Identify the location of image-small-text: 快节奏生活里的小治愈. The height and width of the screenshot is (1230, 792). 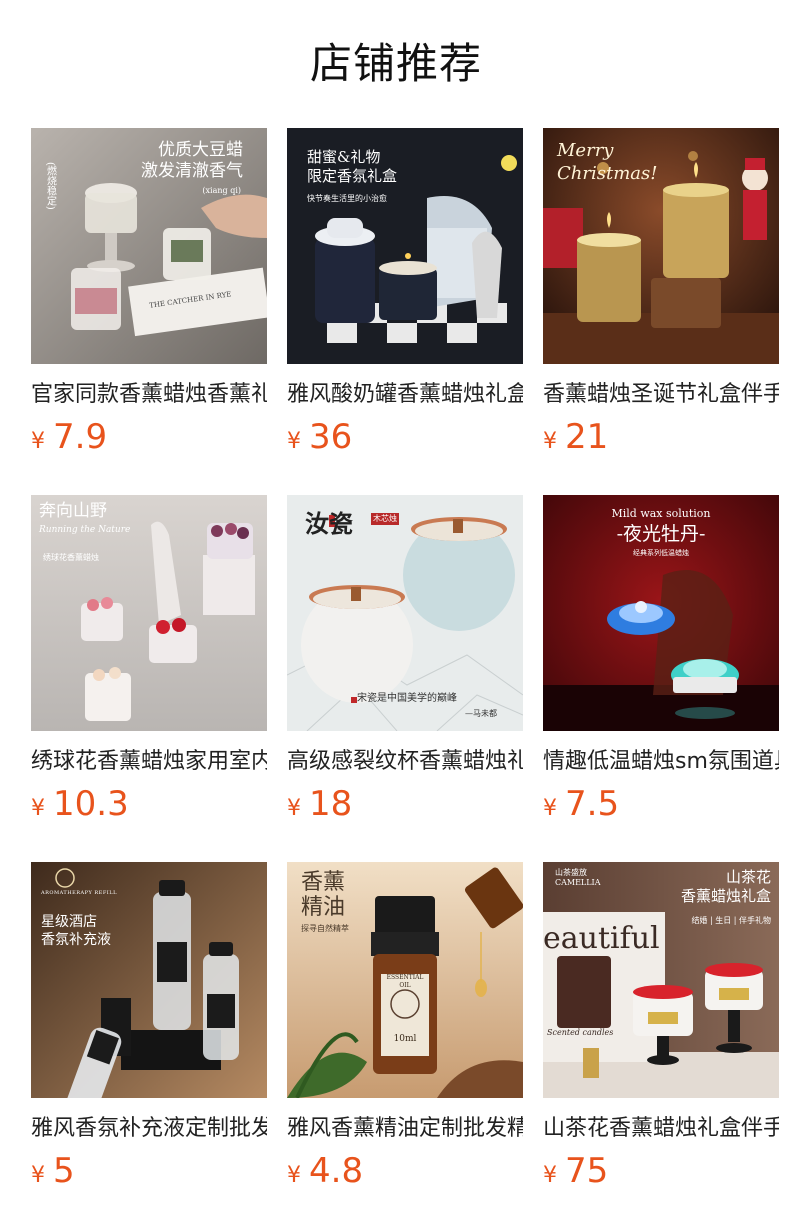
(347, 198).